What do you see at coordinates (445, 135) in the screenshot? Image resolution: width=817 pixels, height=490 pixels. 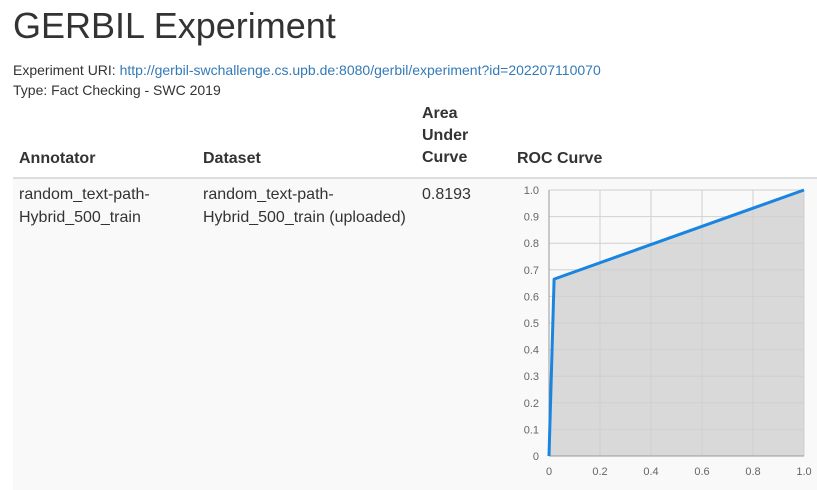 I see `column-header-auc: Area Under Curve` at bounding box center [445, 135].